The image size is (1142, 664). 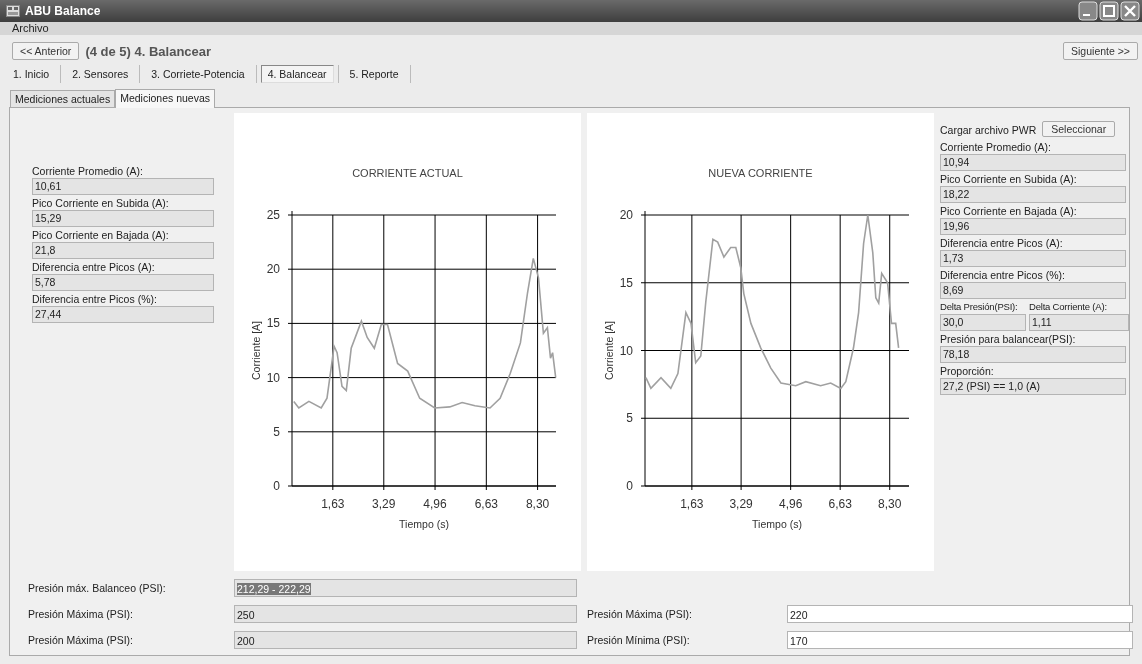 What do you see at coordinates (100, 74) in the screenshot?
I see `step-tab: 2. Sensores` at bounding box center [100, 74].